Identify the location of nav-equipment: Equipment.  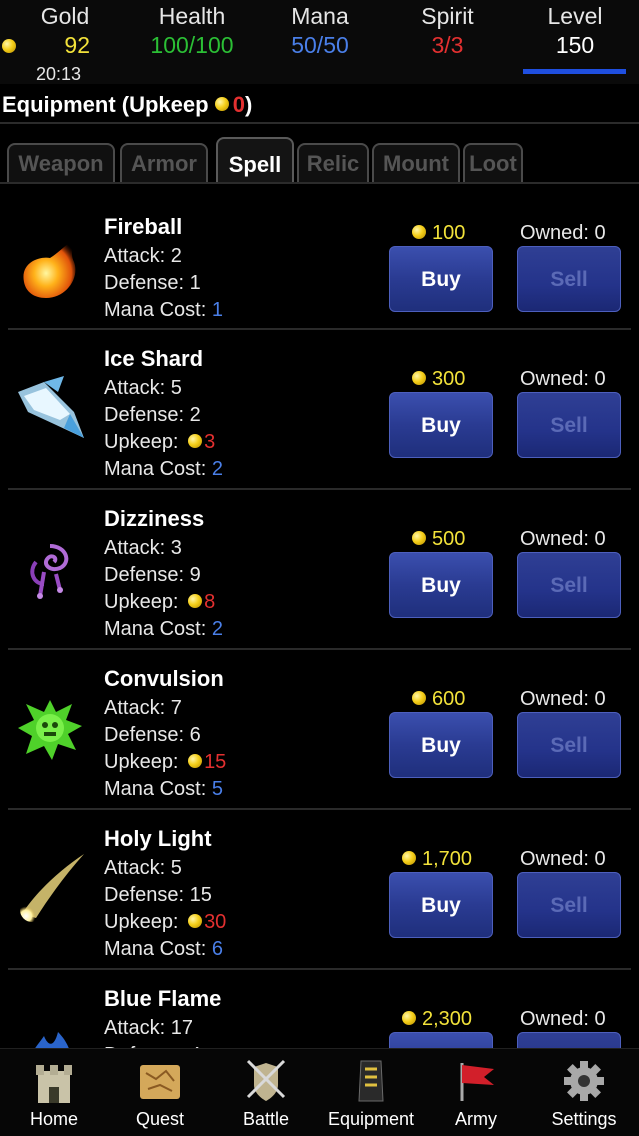
(371, 1092).